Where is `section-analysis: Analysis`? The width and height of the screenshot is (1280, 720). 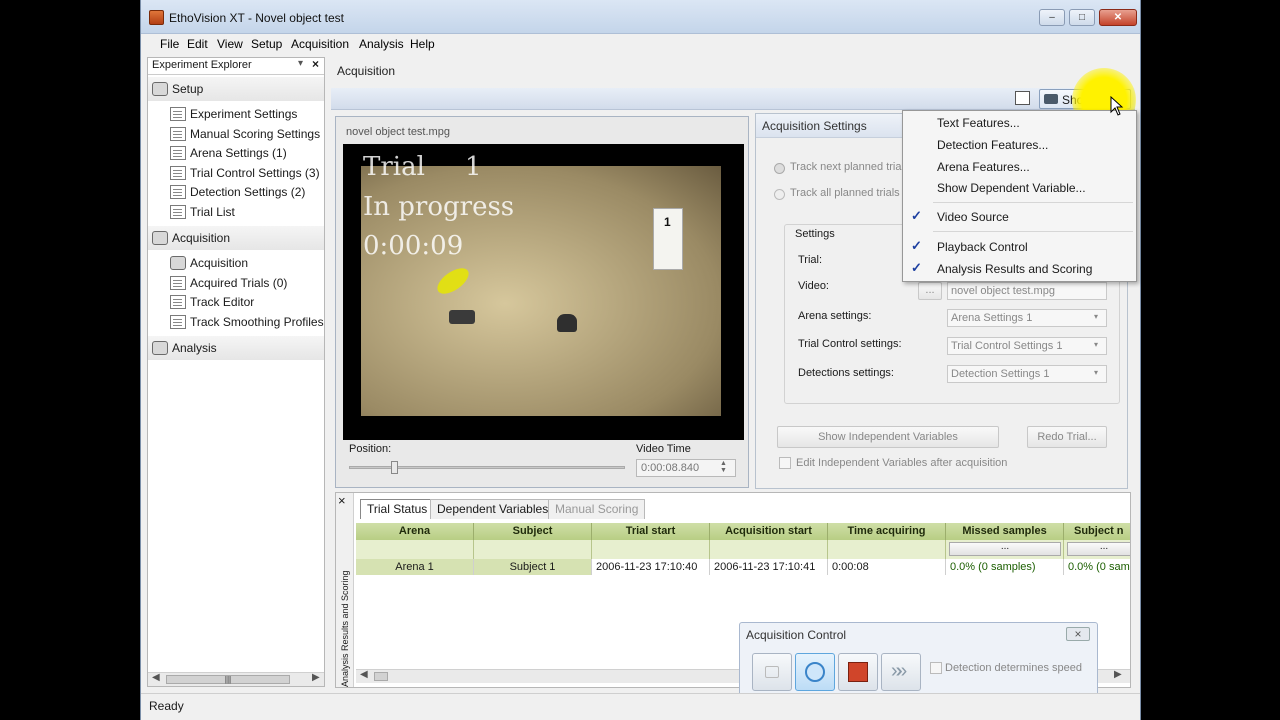 section-analysis: Analysis is located at coordinates (236, 348).